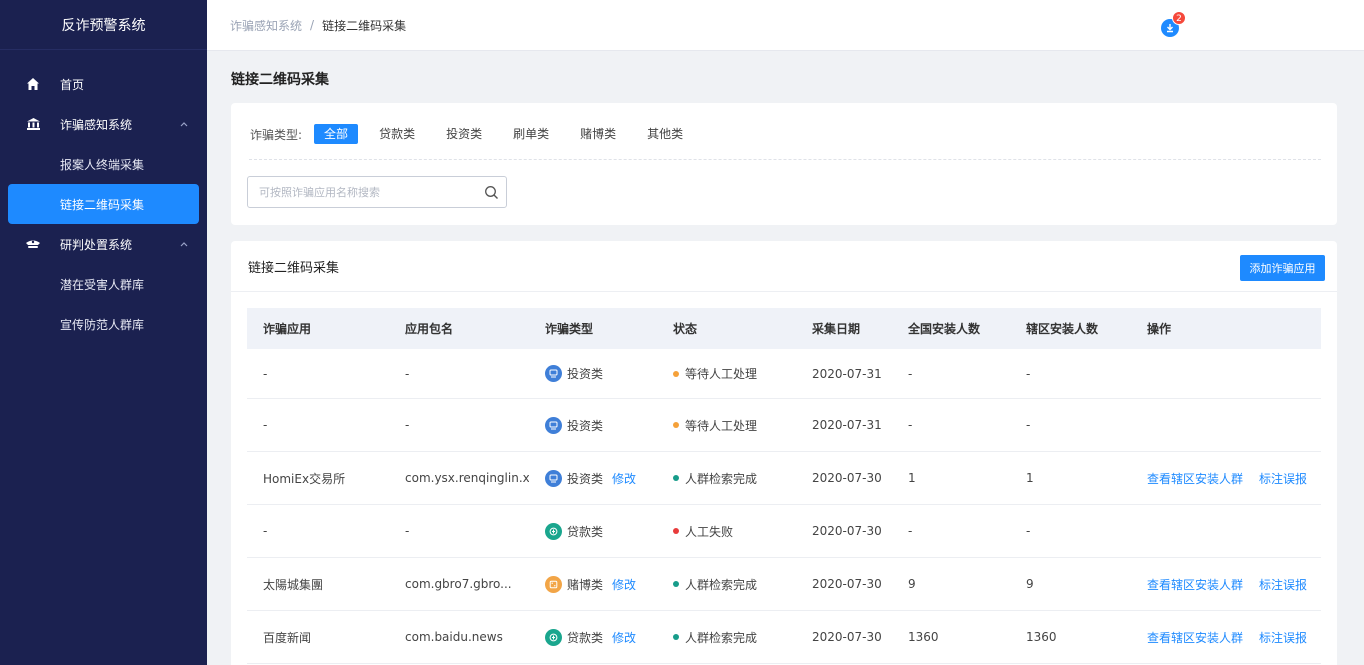 The width and height of the screenshot is (1364, 665). Describe the element at coordinates (33, 244) in the screenshot. I see `police-cap-icon` at that location.